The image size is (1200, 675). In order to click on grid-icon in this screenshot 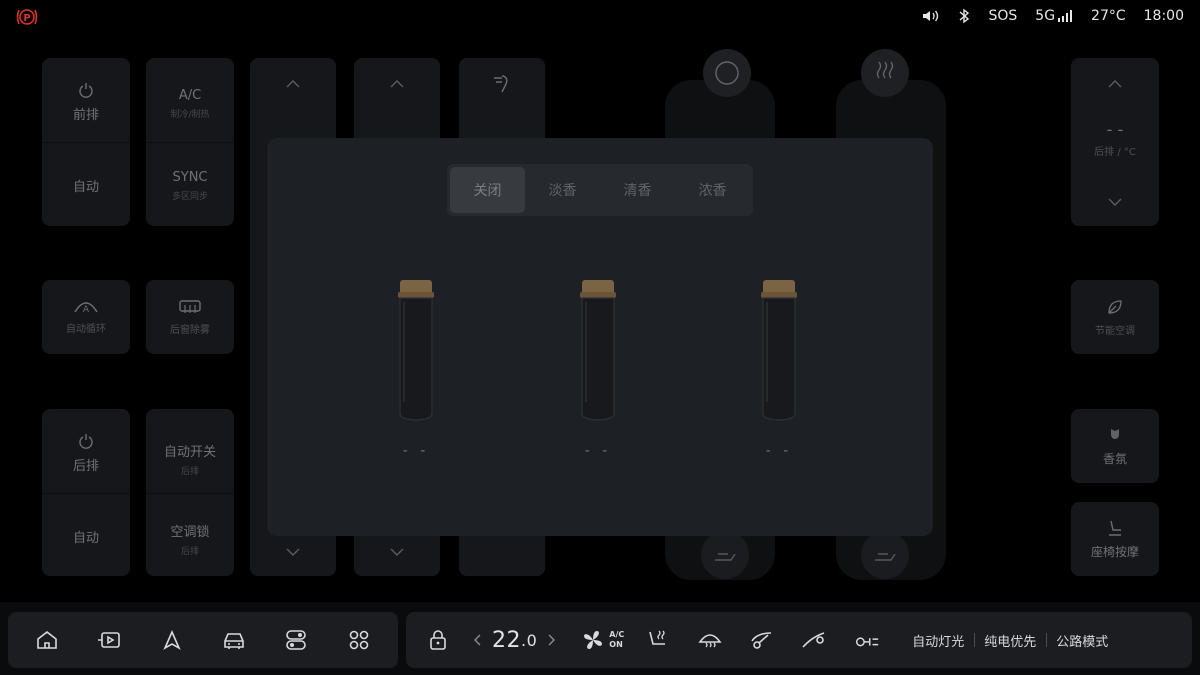, I will do `click(359, 640)`.